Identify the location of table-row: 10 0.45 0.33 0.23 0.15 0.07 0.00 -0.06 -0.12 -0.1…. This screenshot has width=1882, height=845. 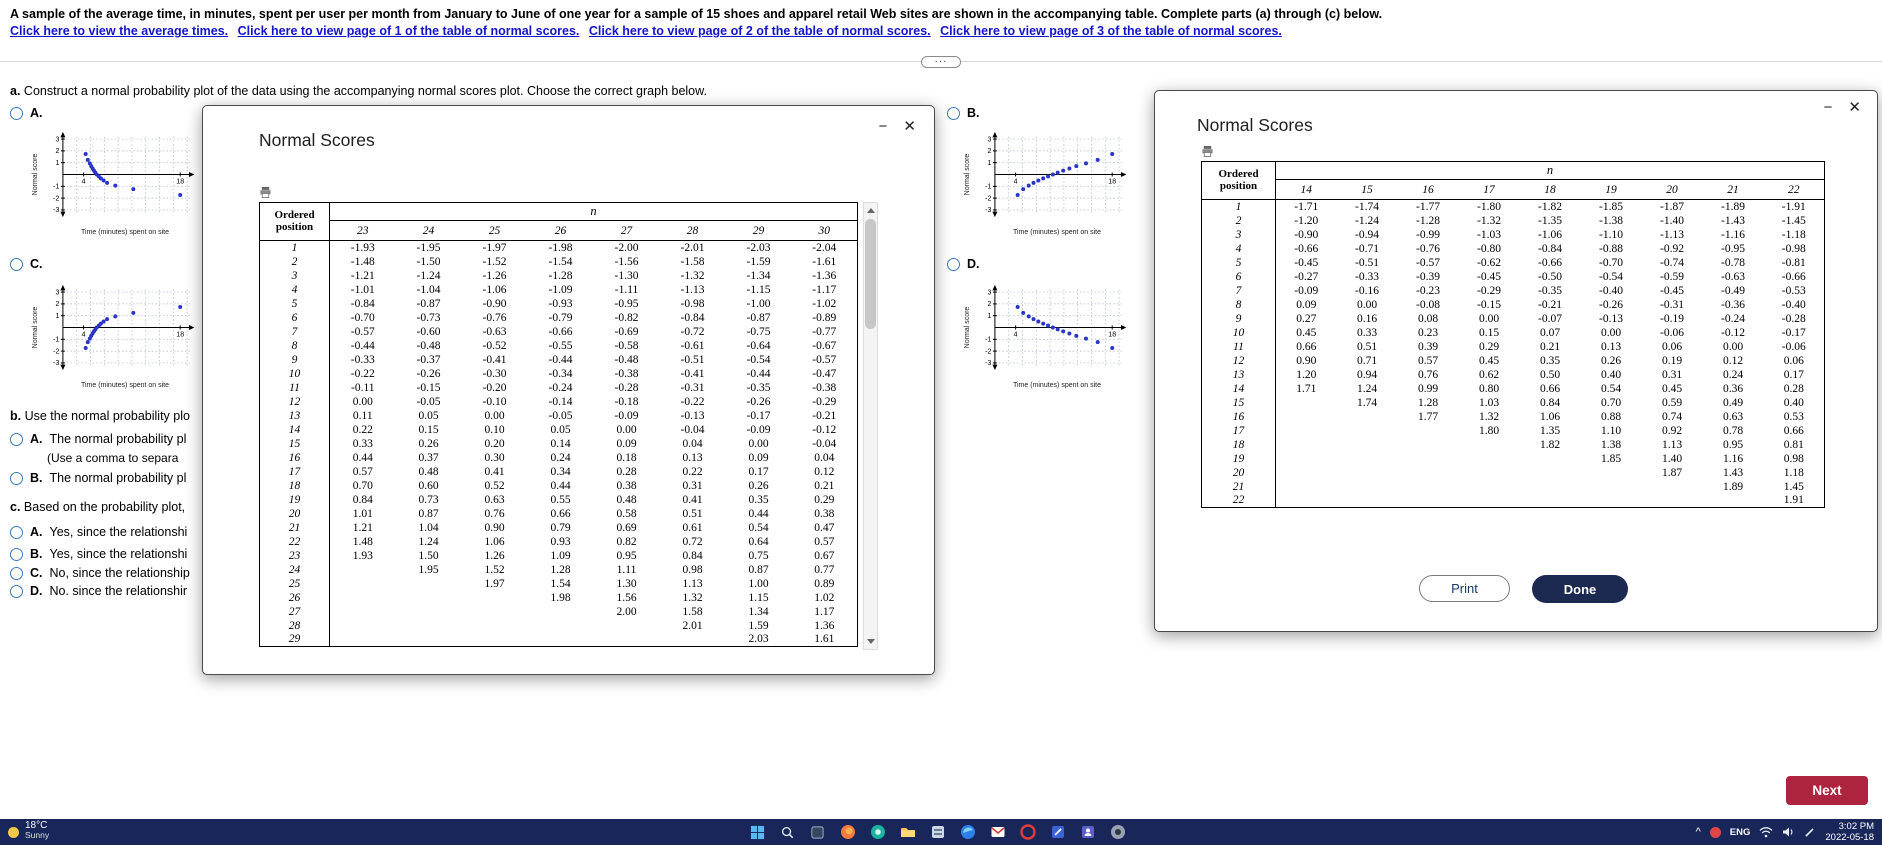
(1513, 332).